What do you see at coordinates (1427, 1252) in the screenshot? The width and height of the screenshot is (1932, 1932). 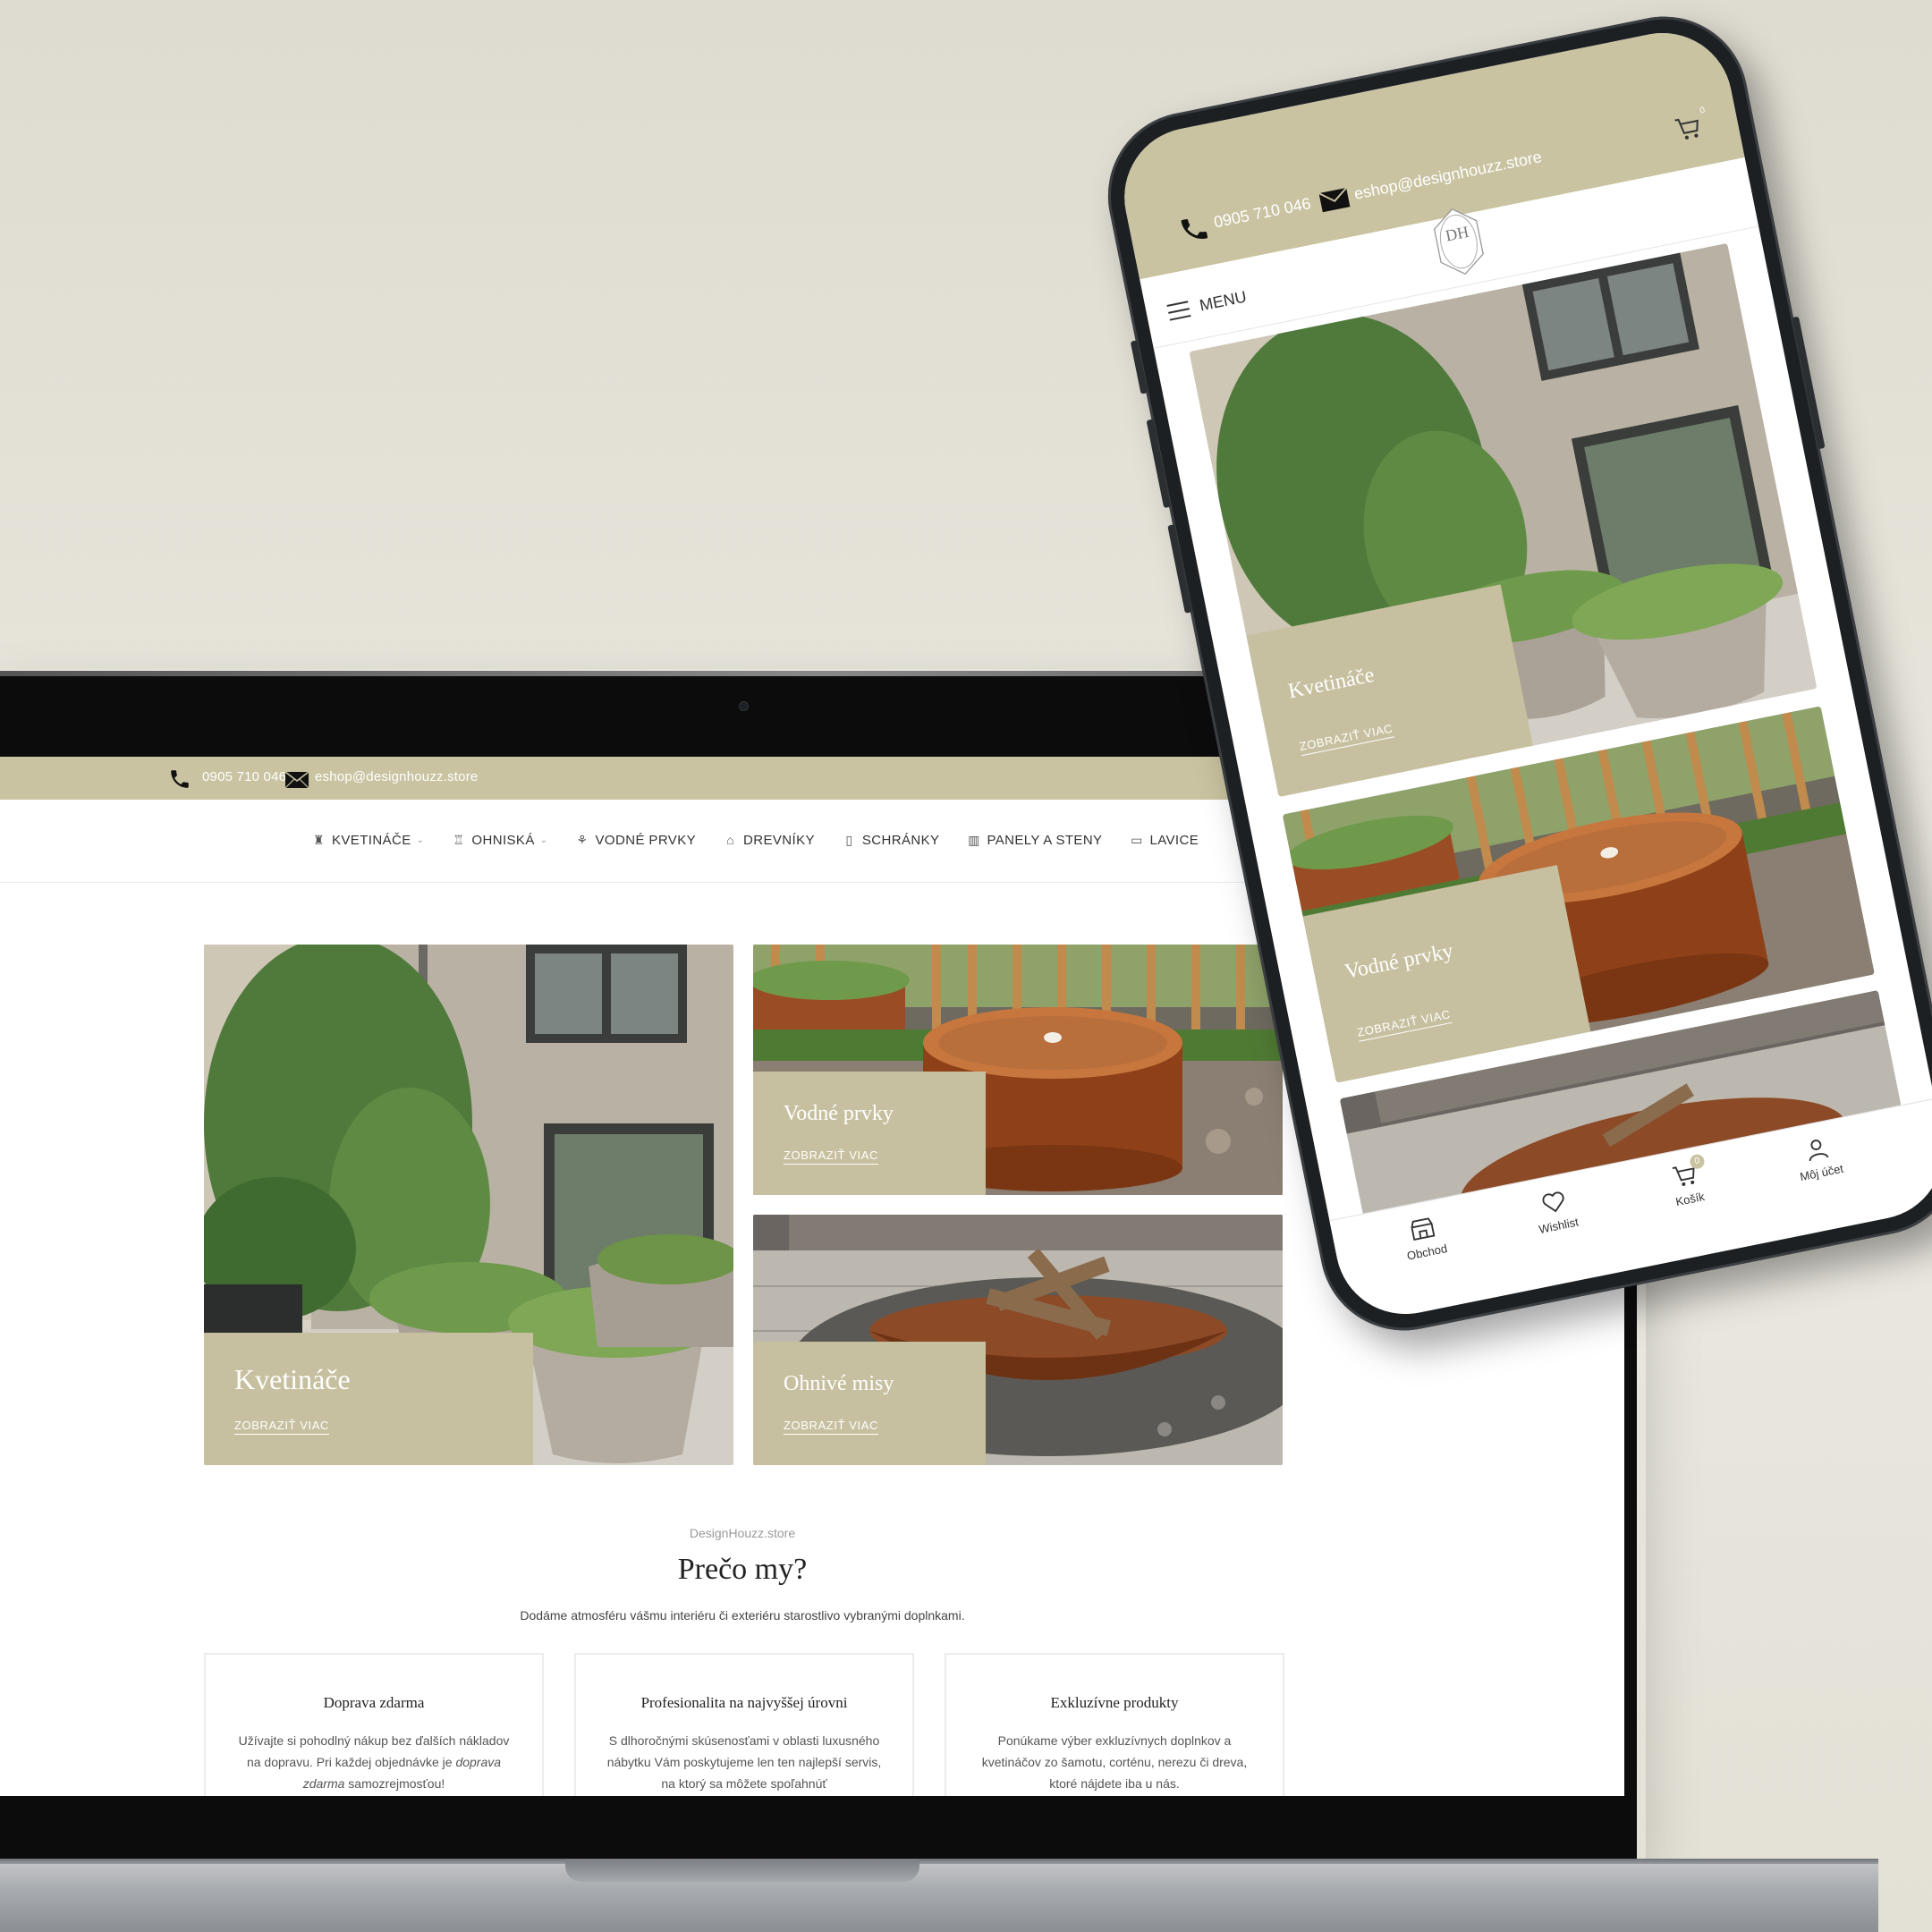 I see `bottom-nav-label: Obchod` at bounding box center [1427, 1252].